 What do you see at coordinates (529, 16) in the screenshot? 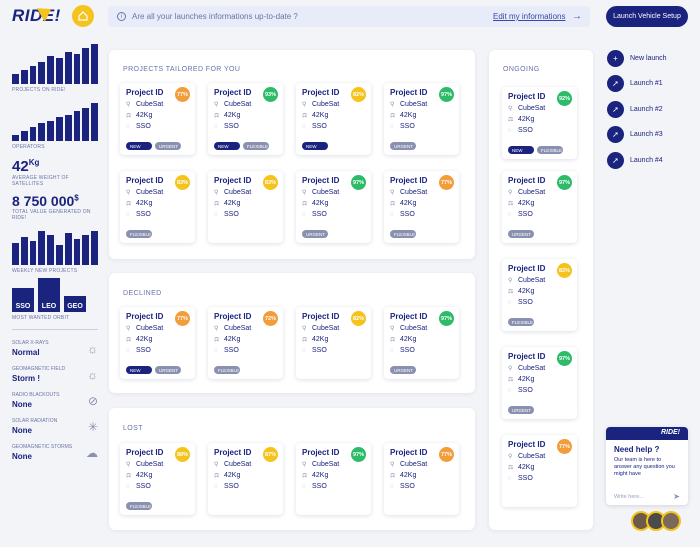
I see `edit-informations-link: Edit my informations` at bounding box center [529, 16].